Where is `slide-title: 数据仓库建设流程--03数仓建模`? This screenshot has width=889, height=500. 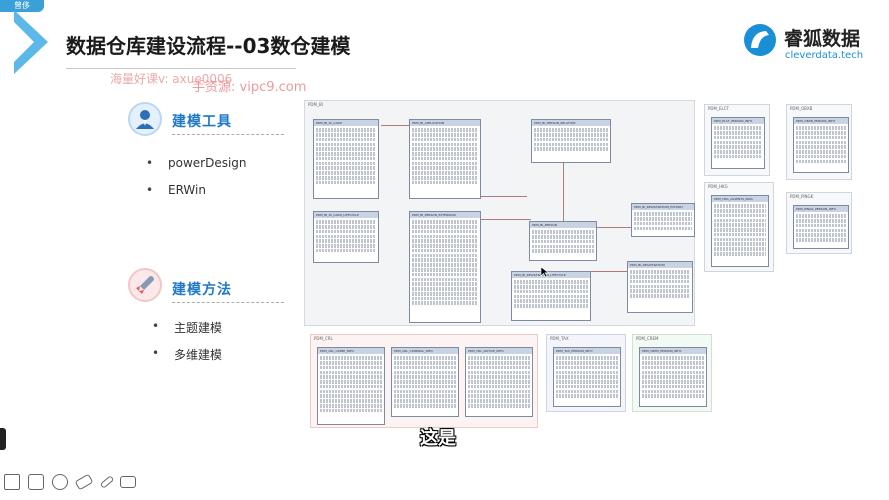
slide-title: 数据仓库建设流程--03数仓建模 is located at coordinates (208, 46).